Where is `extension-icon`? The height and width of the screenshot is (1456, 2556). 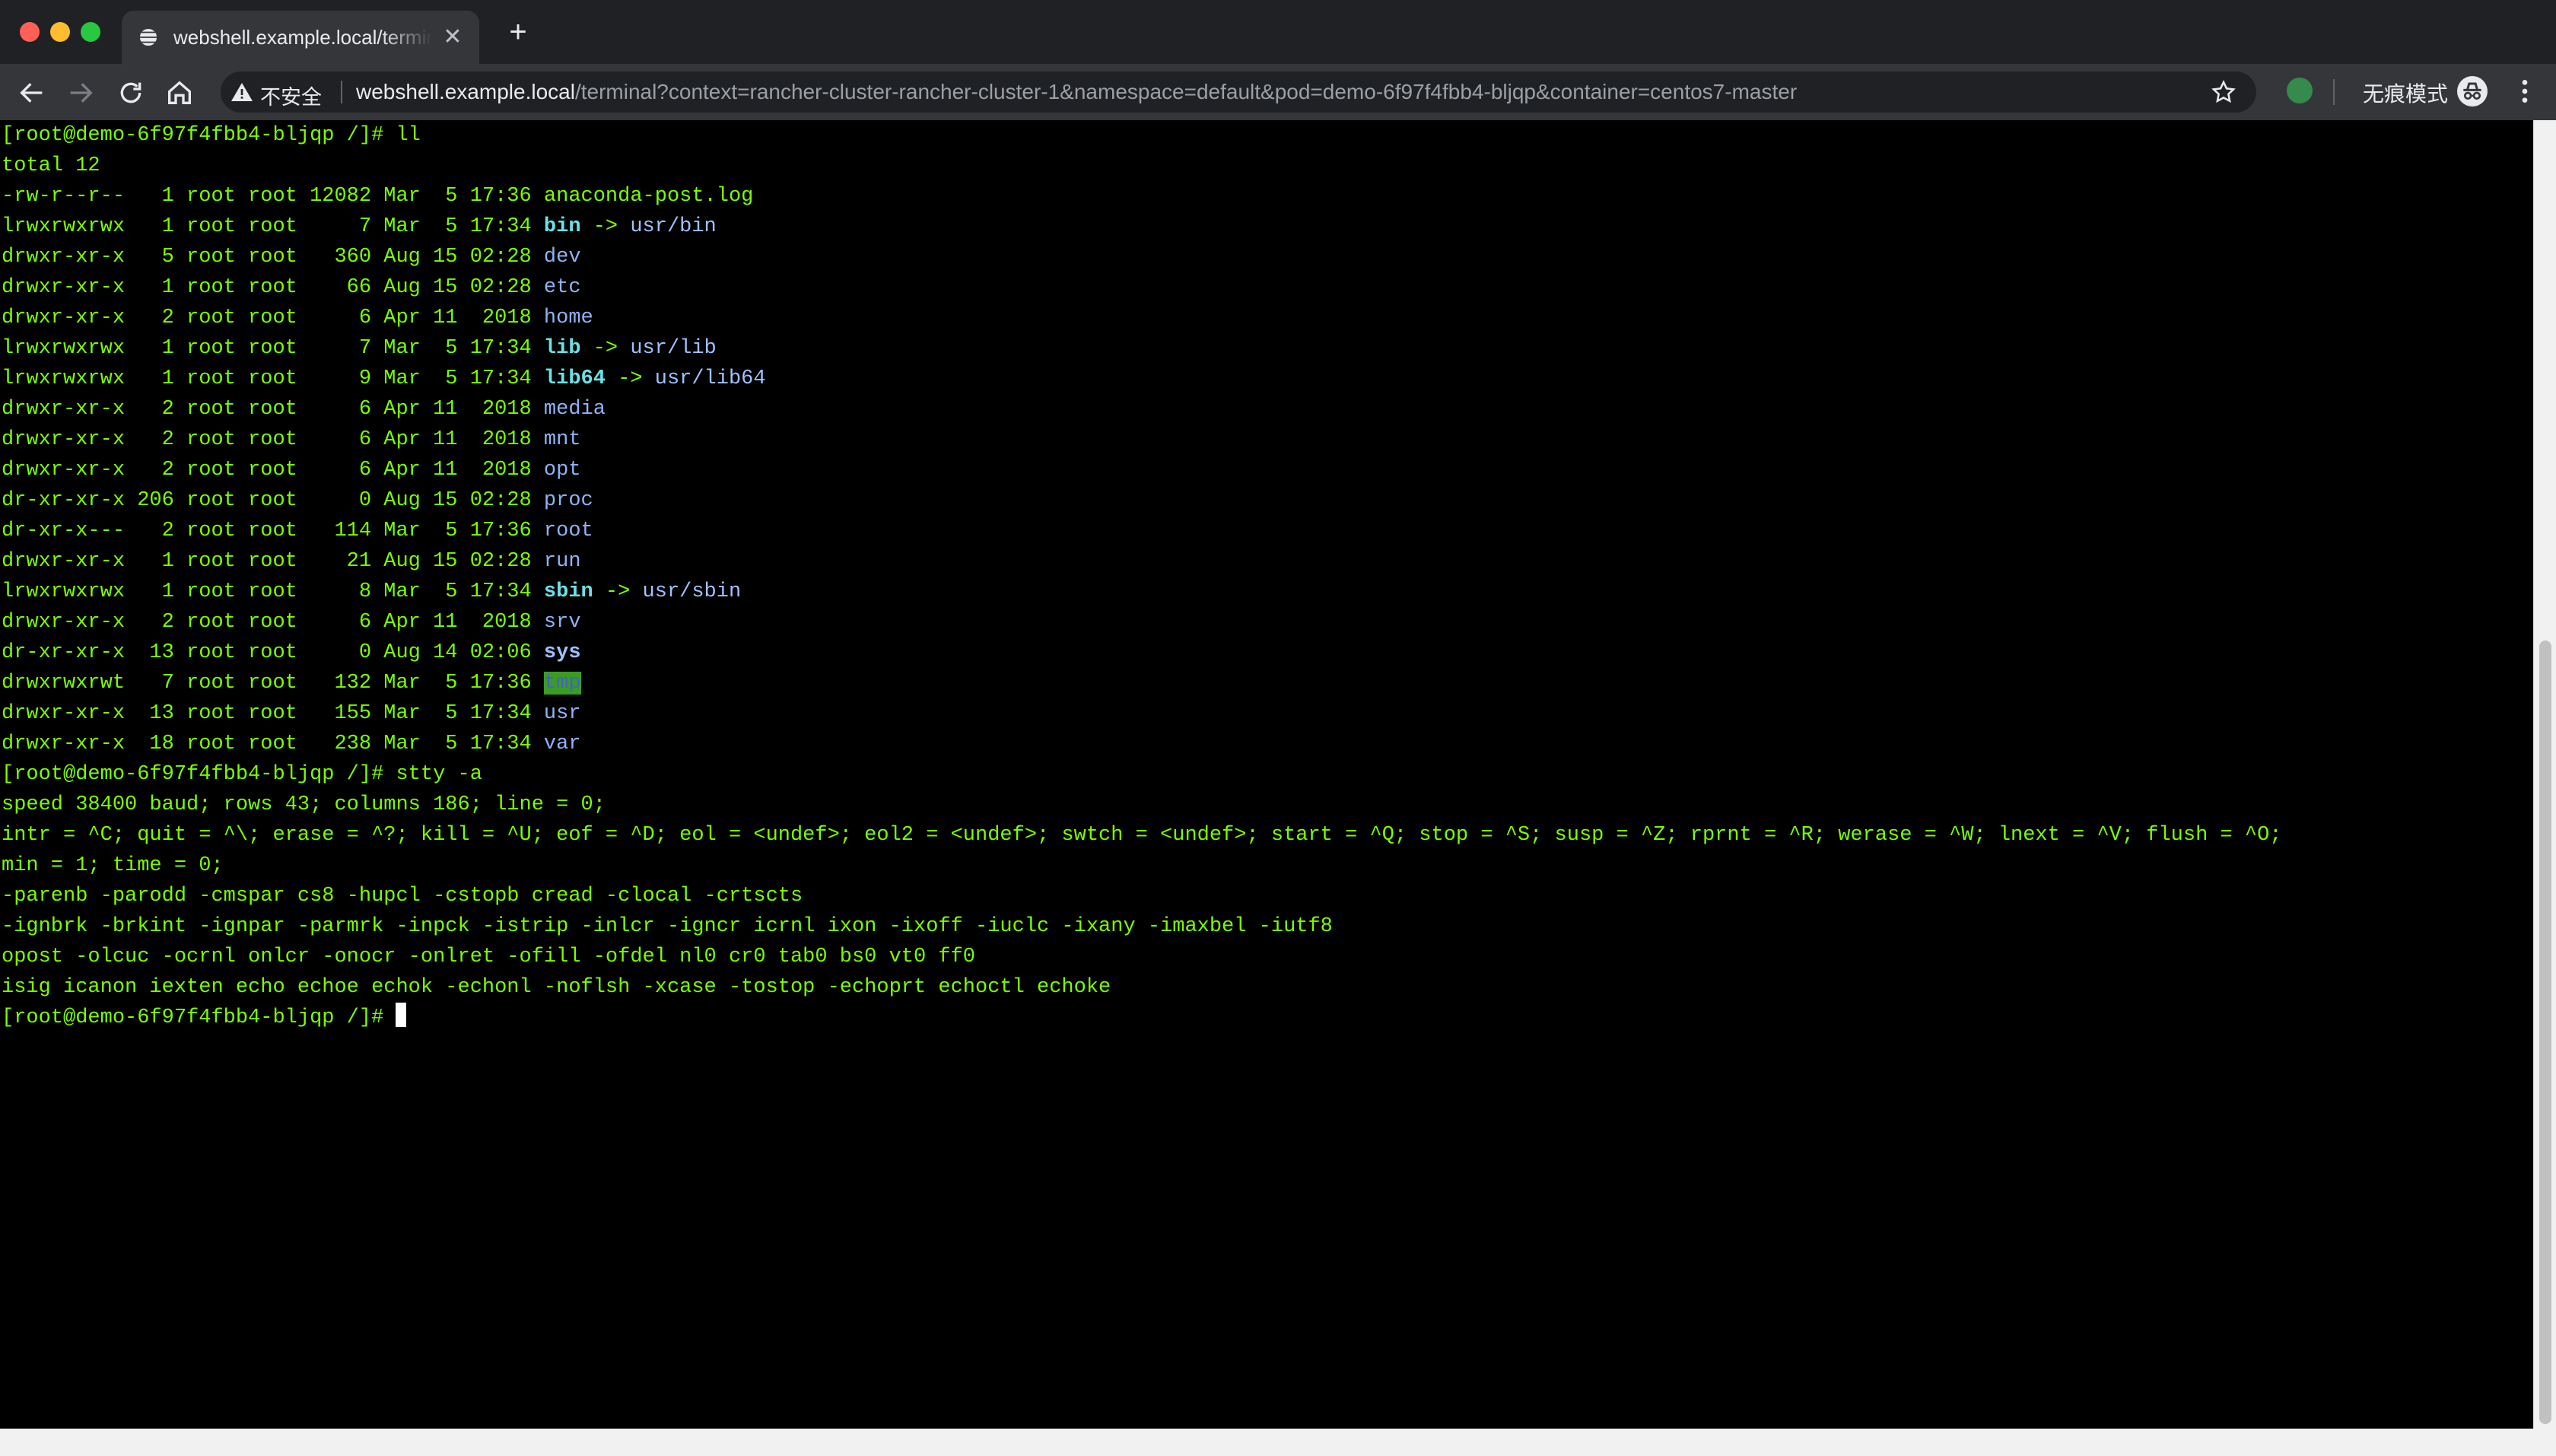 extension-icon is located at coordinates (2300, 90).